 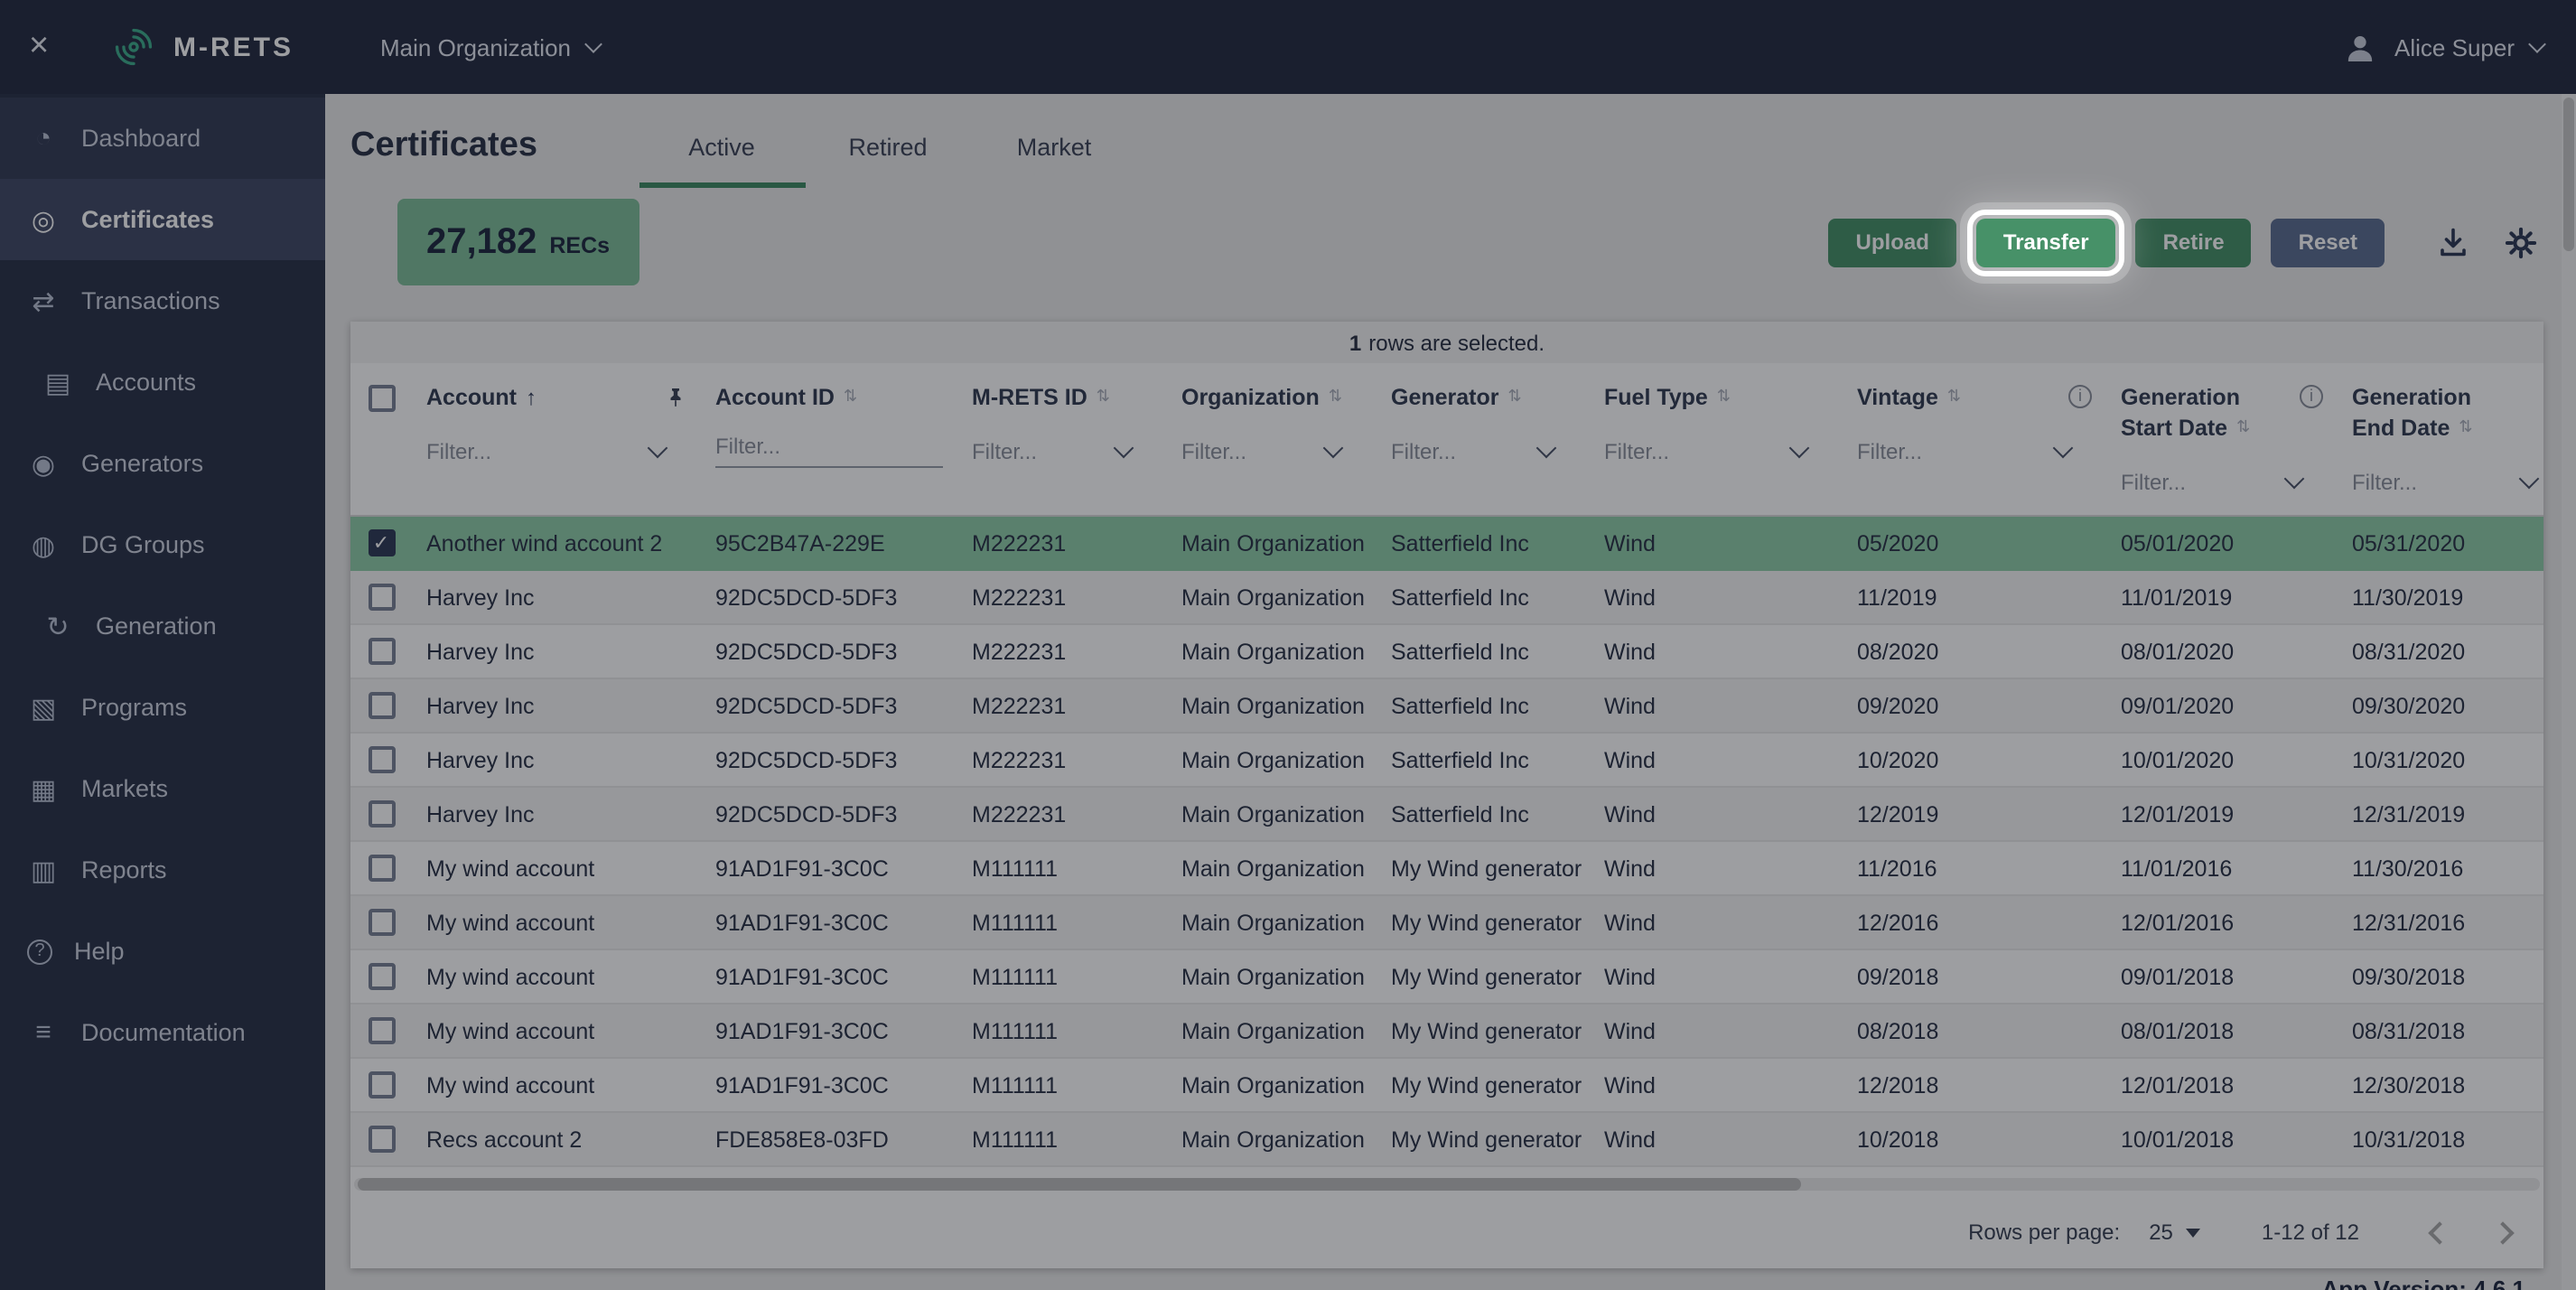 I want to click on sidebar-item-certificates: ◎ Certificates, so click(x=162, y=220).